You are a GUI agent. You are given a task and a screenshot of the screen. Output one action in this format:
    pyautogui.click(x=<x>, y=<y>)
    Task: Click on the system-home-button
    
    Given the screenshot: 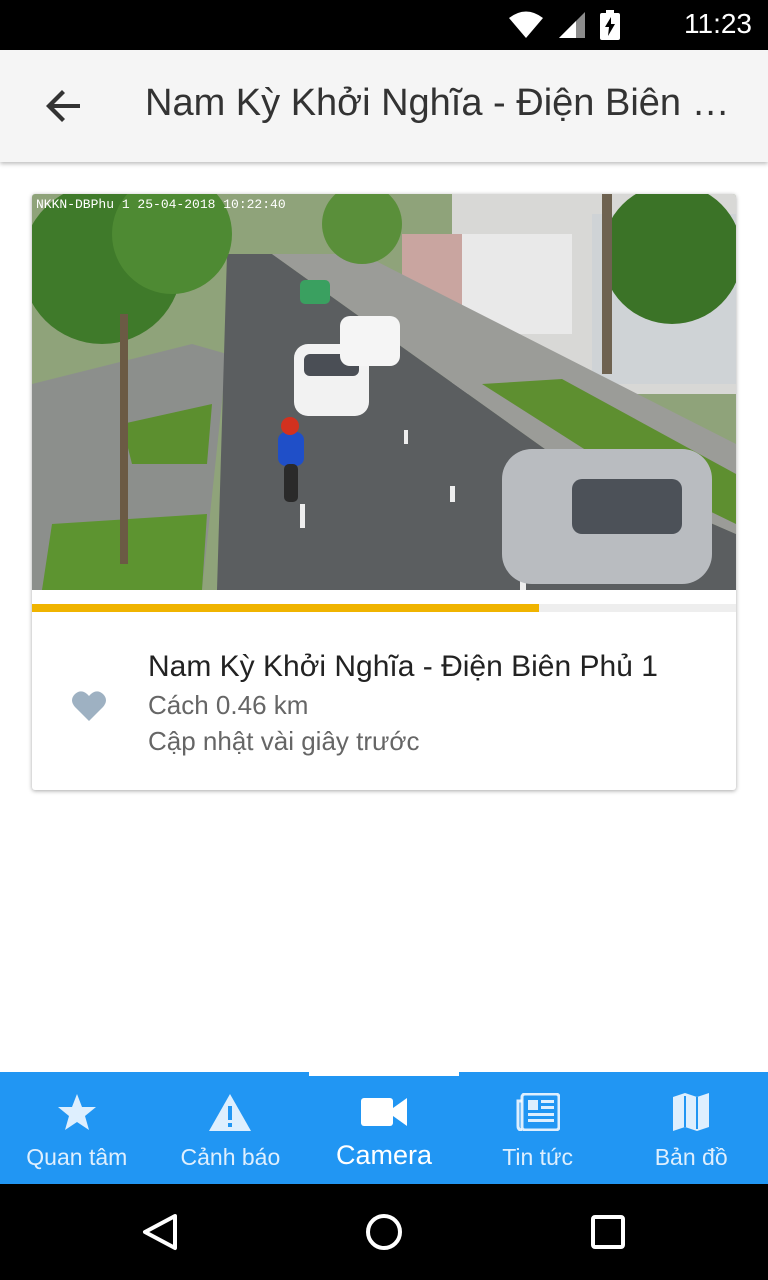 What is the action you would take?
    pyautogui.click(x=384, y=1232)
    